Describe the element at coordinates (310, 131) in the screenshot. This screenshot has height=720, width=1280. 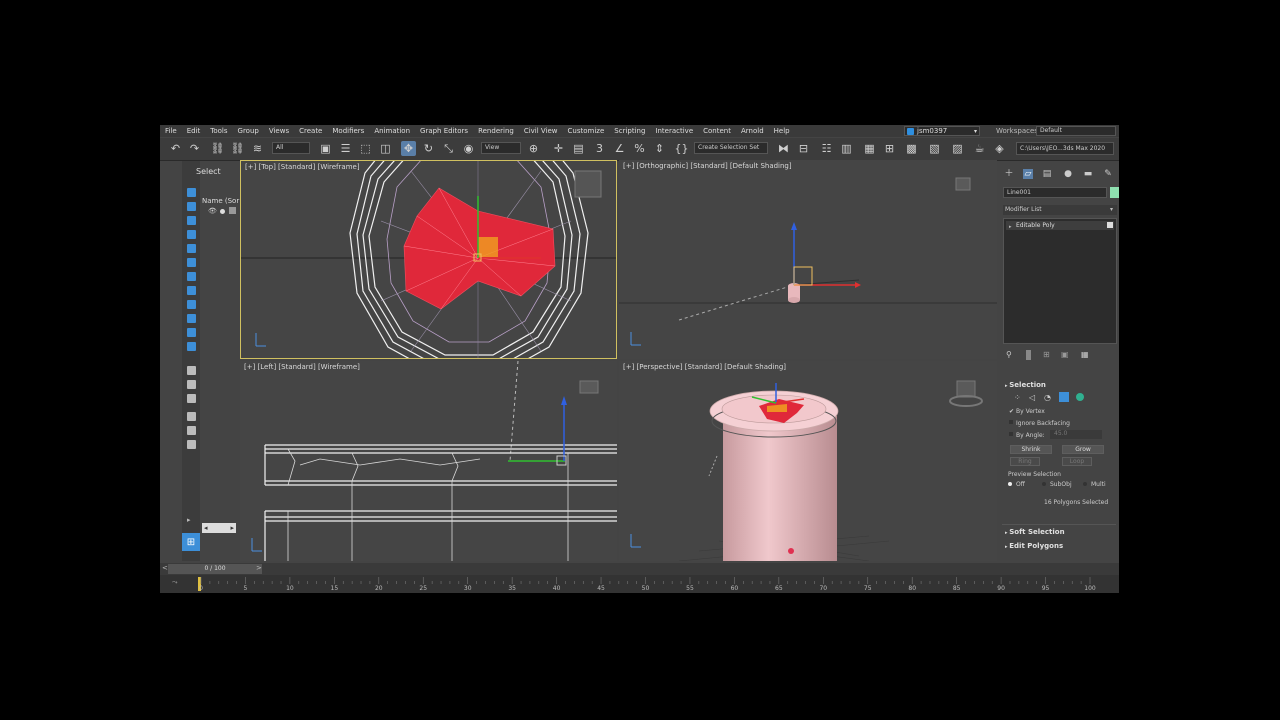
I see `menu-create: Create` at that location.